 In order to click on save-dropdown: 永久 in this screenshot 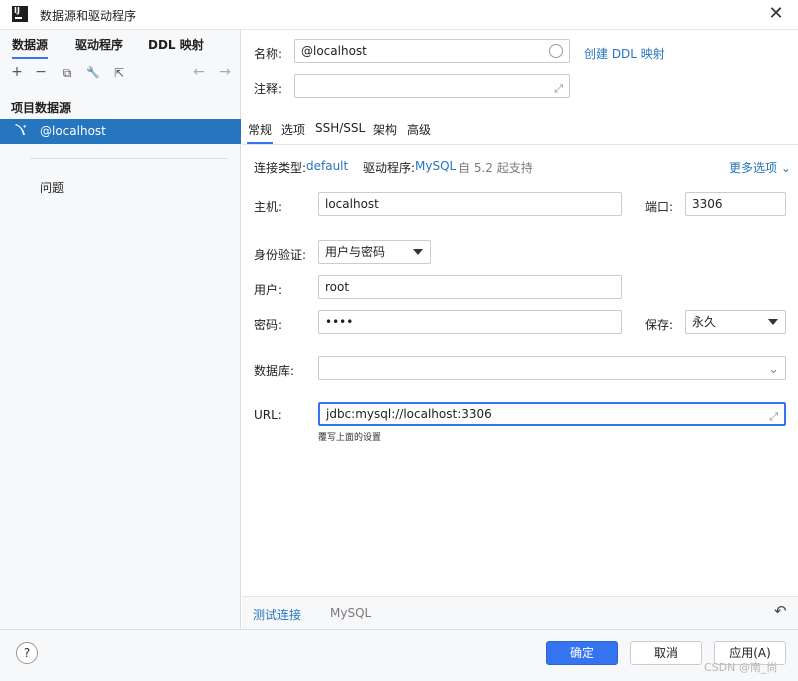, I will do `click(735, 322)`.